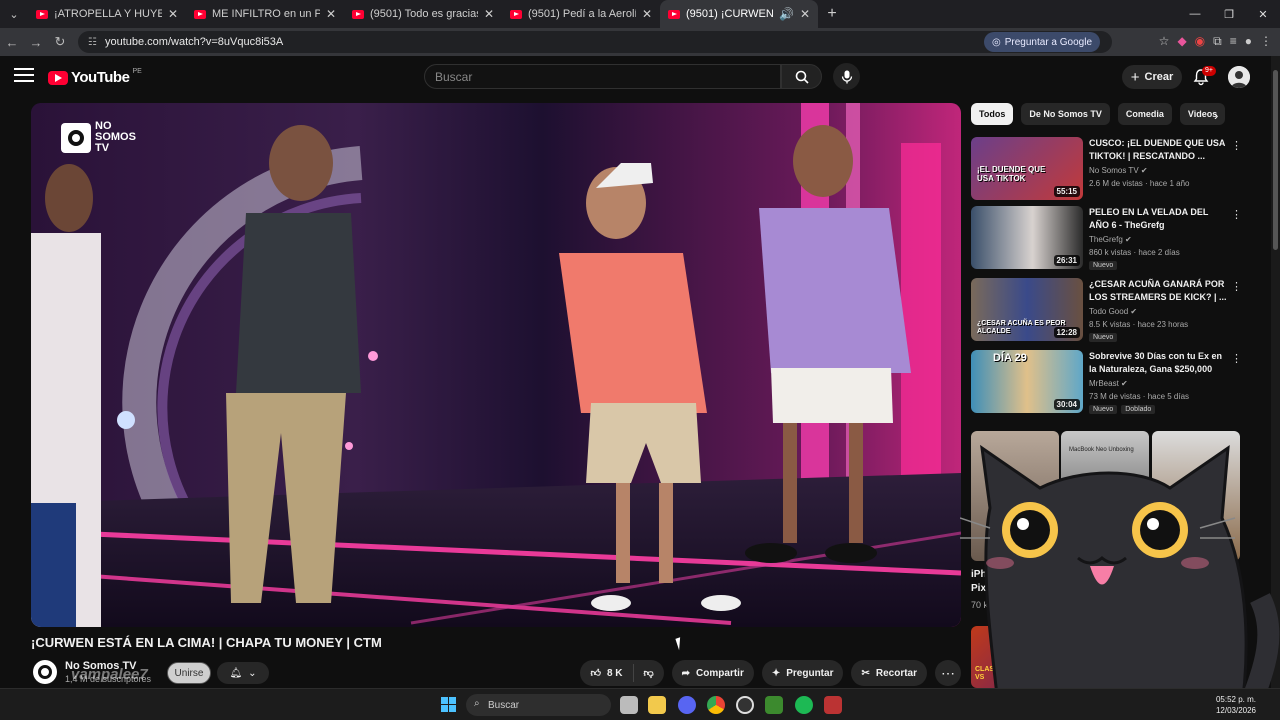  I want to click on scrollbar-thumb, so click(1275, 160).